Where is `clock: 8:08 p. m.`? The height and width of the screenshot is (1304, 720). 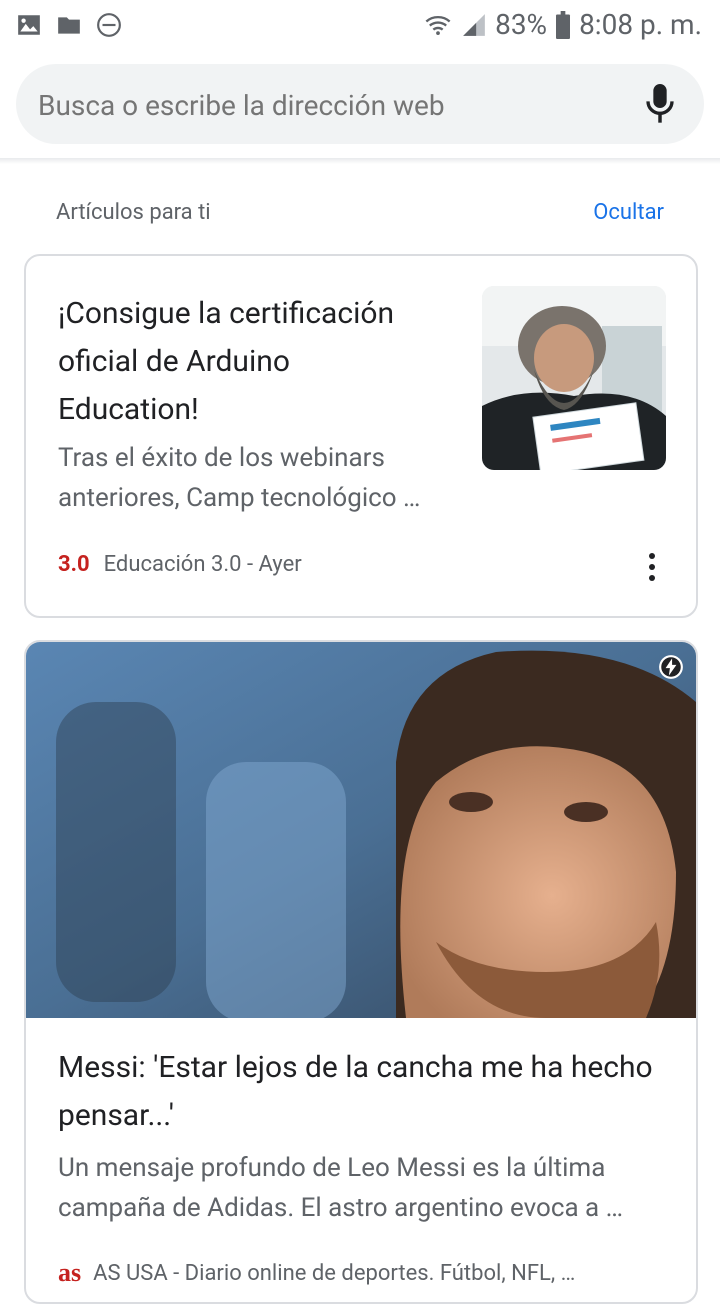
clock: 8:08 p. m. is located at coordinates (640, 24).